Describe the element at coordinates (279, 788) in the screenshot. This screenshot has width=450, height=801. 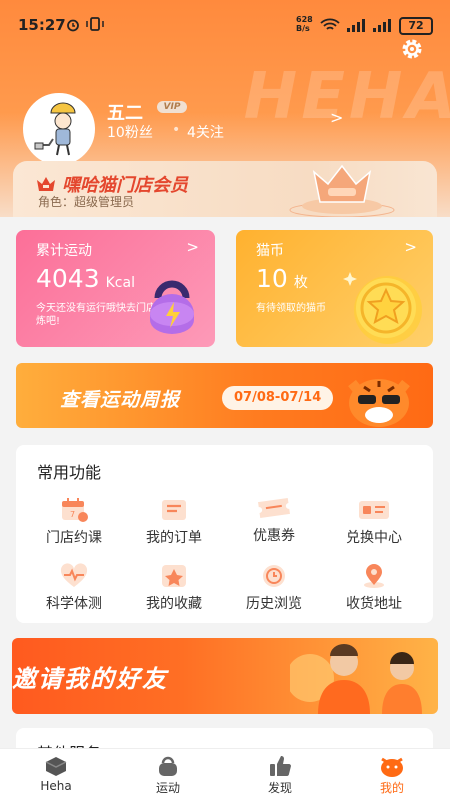
I see `tab-label: 发现` at that location.